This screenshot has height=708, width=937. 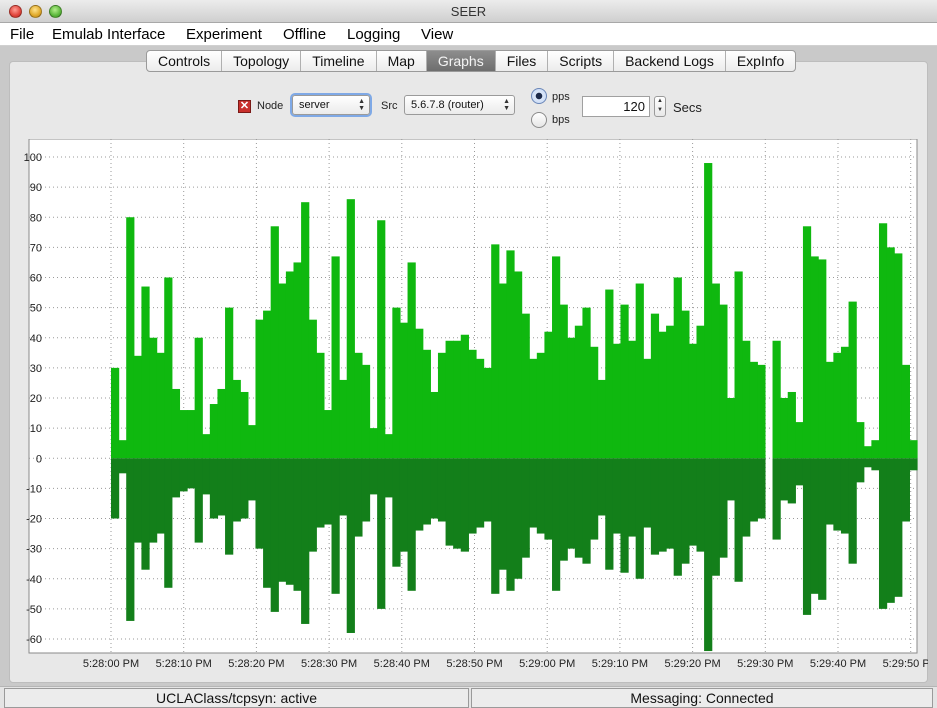 I want to click on tab-graphs: Graphs, so click(x=461, y=61).